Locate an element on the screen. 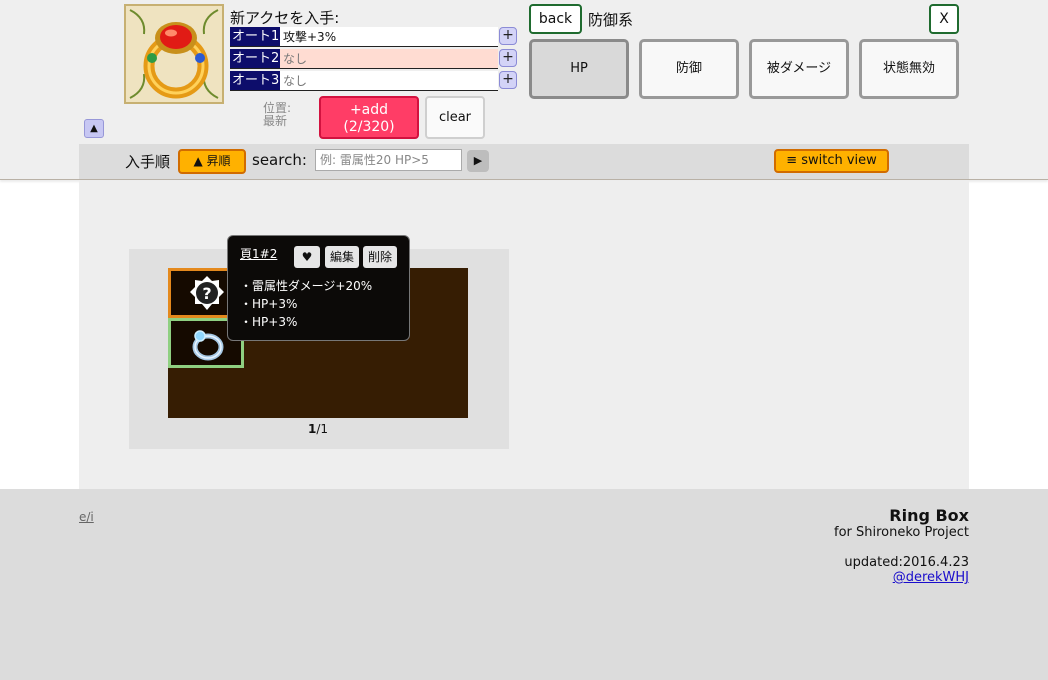 Image resolution: width=1048 pixels, height=680 pixels. switch-view-button: ≡ switch view is located at coordinates (831, 161).